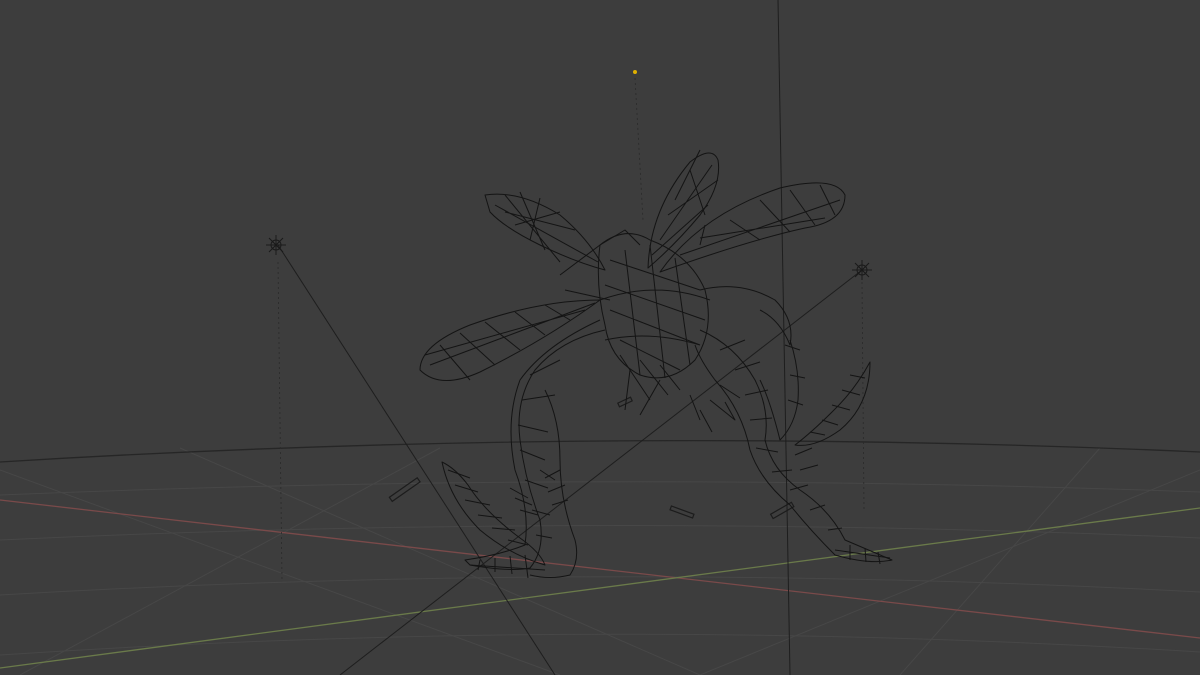 This screenshot has width=1200, height=675. I want to click on wing-top-middle, so click(683, 209).